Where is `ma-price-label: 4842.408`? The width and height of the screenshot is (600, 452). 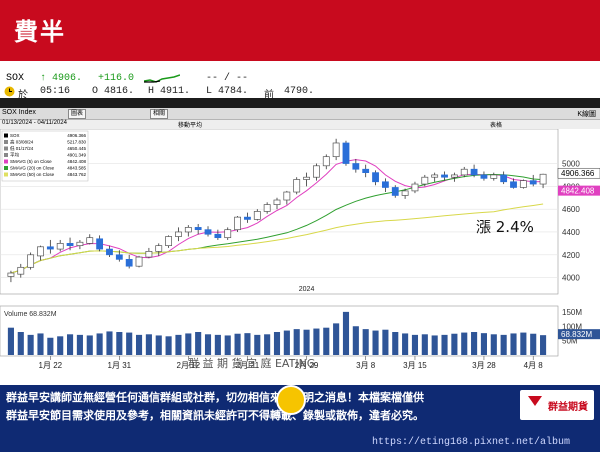 ma-price-label: 4842.408 is located at coordinates (578, 191).